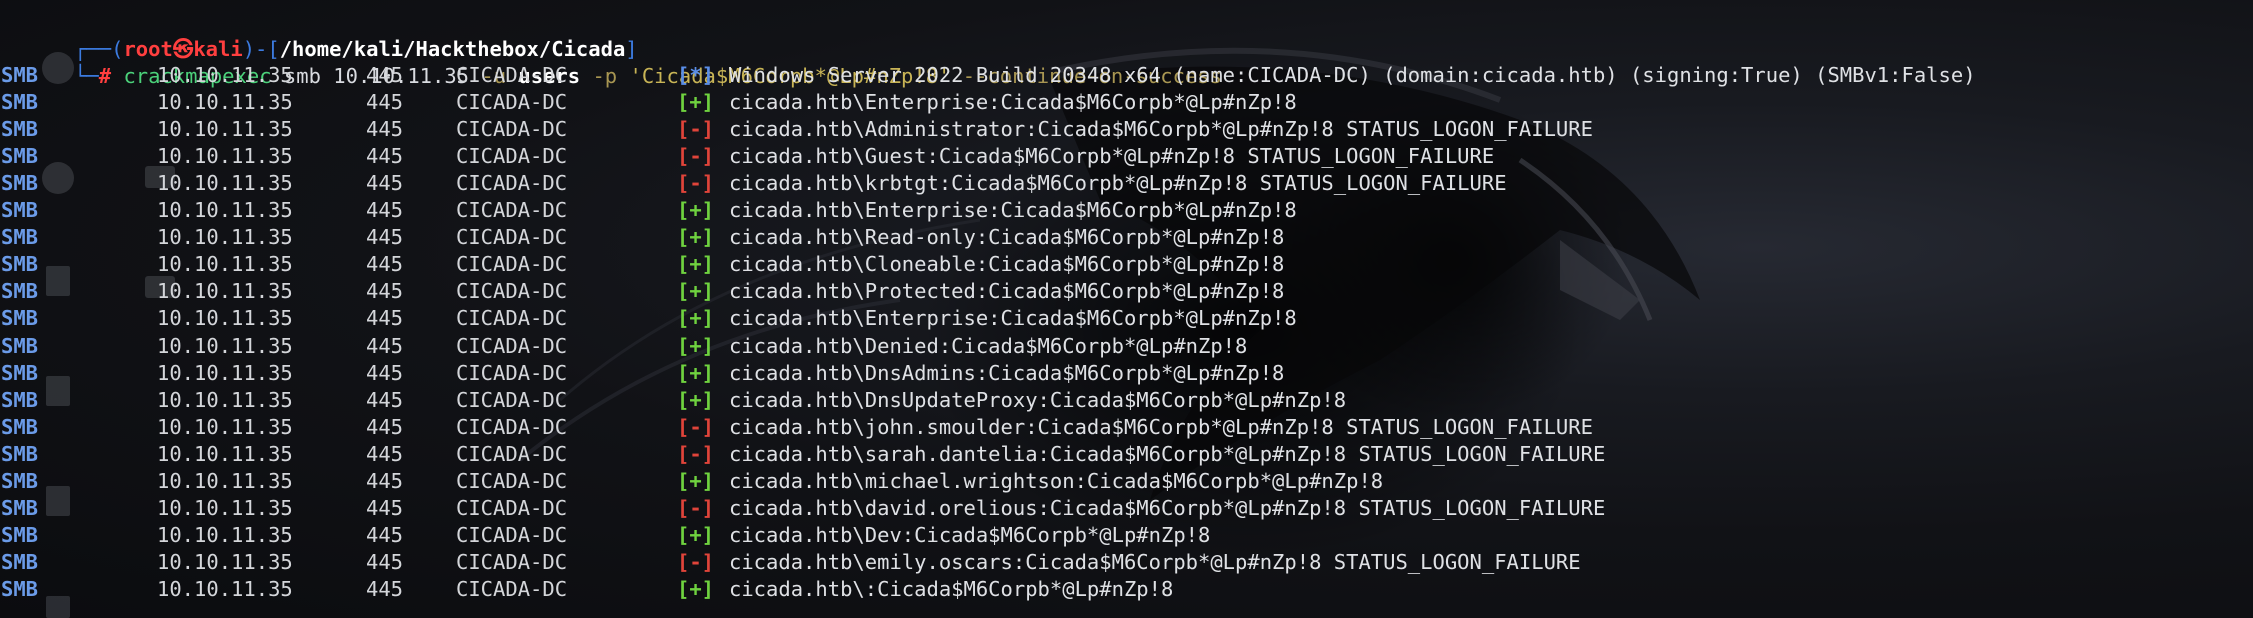  What do you see at coordinates (696, 75) in the screenshot?
I see `row-status: [*]` at bounding box center [696, 75].